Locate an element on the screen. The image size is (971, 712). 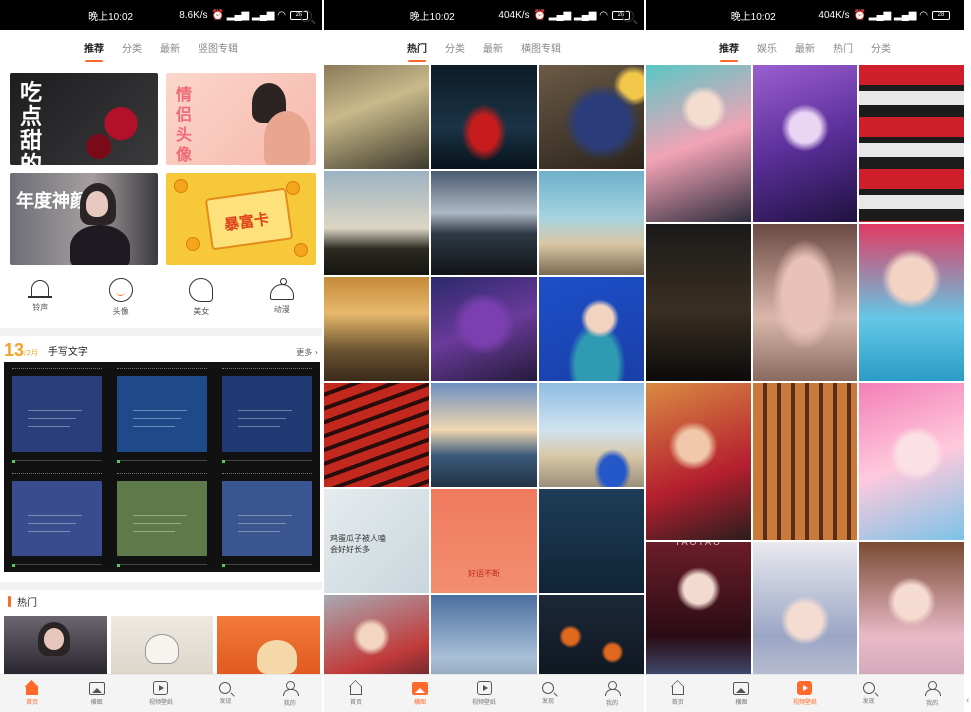
bottom-nav: 首页 横图 视频壁纸 发现 我的 is located at coordinates (805, 693).